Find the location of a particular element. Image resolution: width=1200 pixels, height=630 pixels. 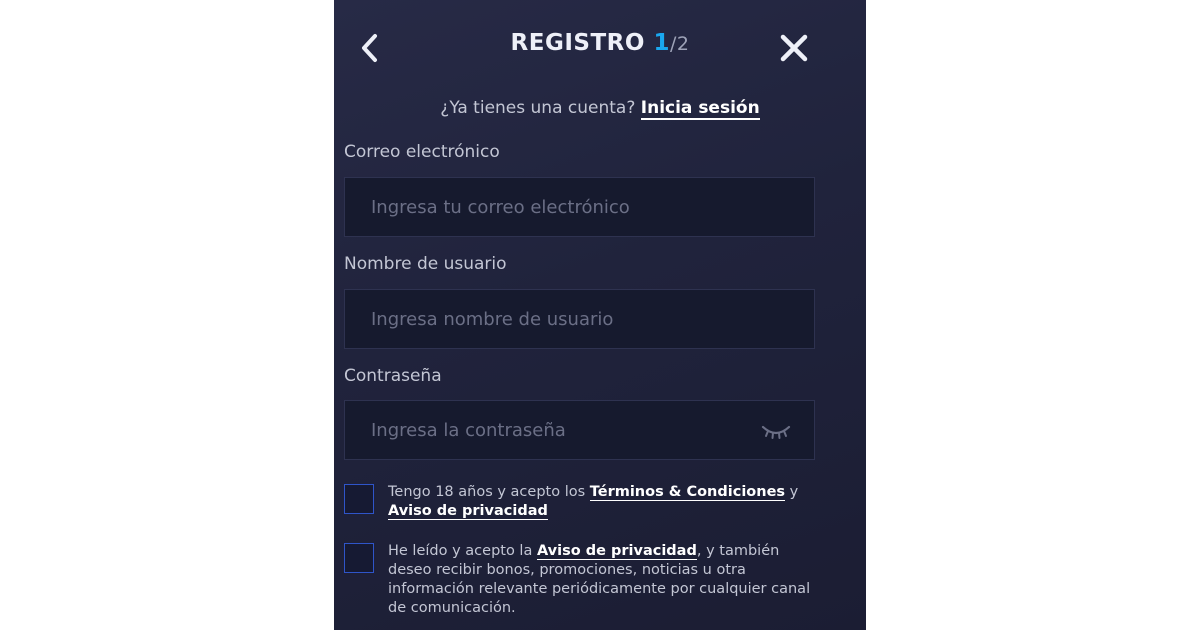

close-button is located at coordinates (794, 48).